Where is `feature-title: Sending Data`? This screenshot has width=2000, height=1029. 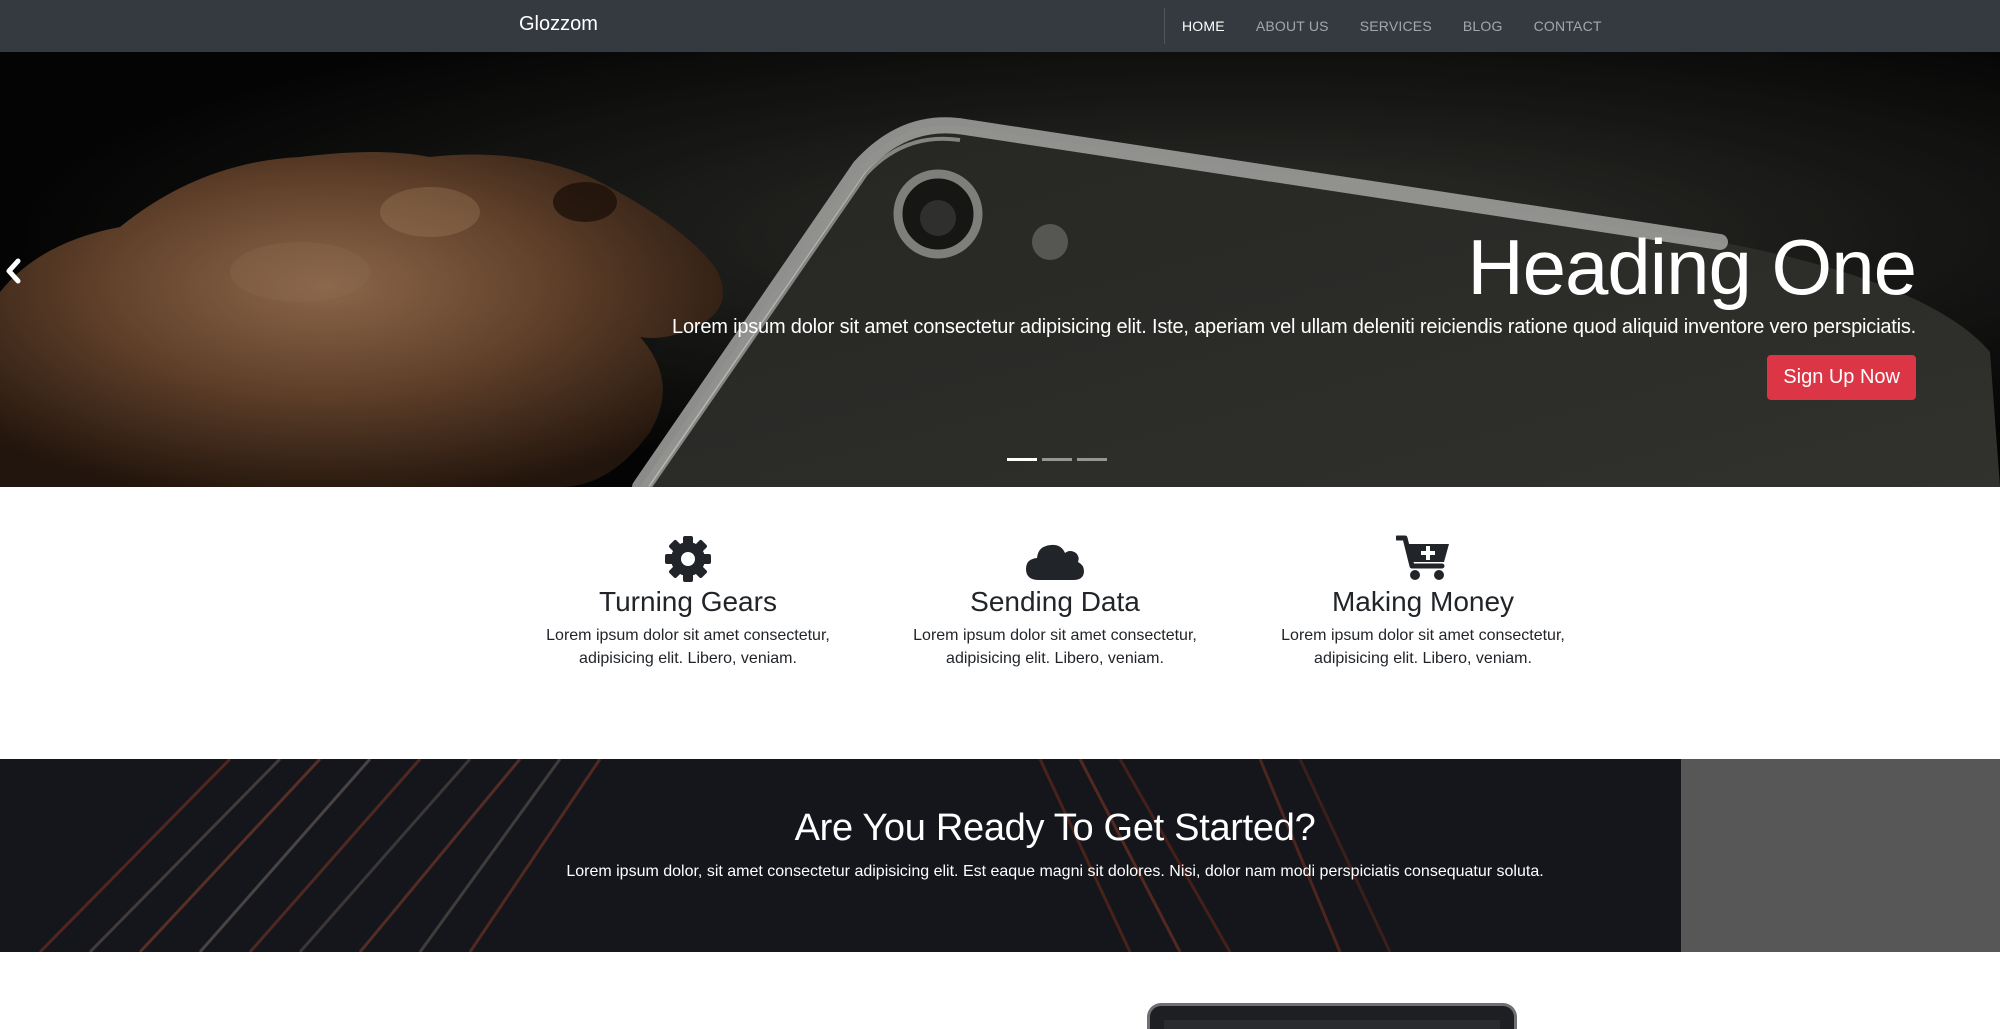 feature-title: Sending Data is located at coordinates (1055, 601).